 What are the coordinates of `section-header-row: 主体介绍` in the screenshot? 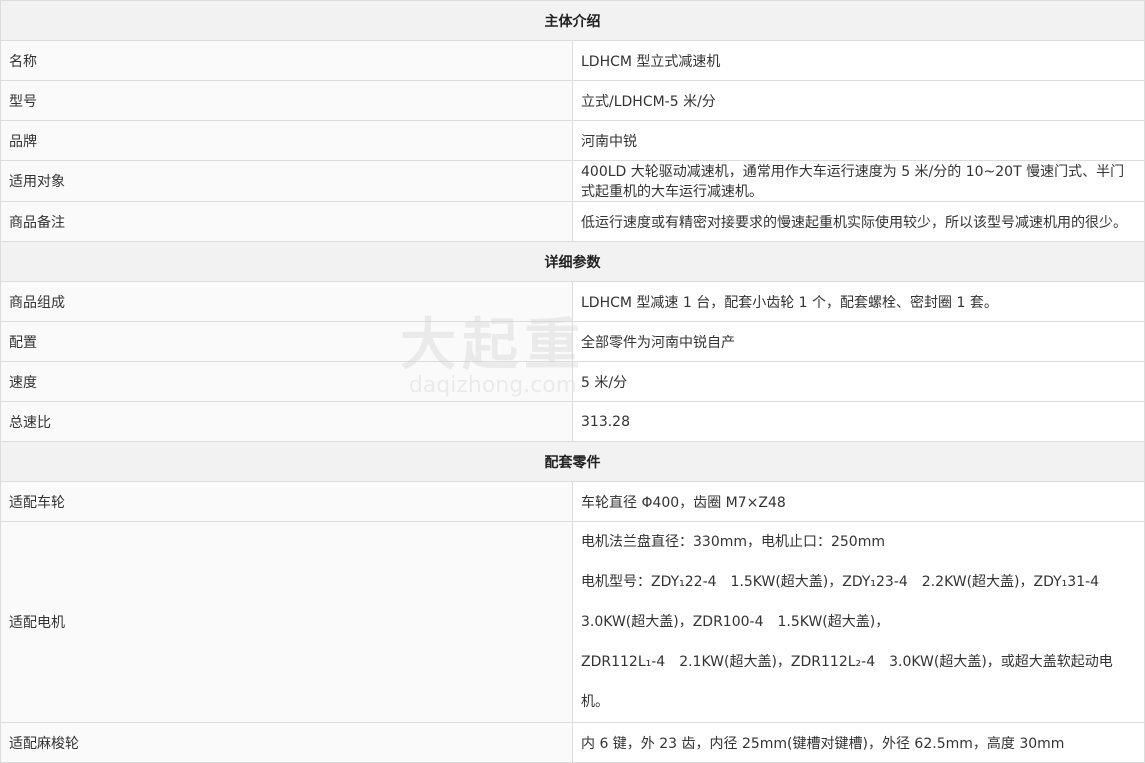 It's located at (572, 20).